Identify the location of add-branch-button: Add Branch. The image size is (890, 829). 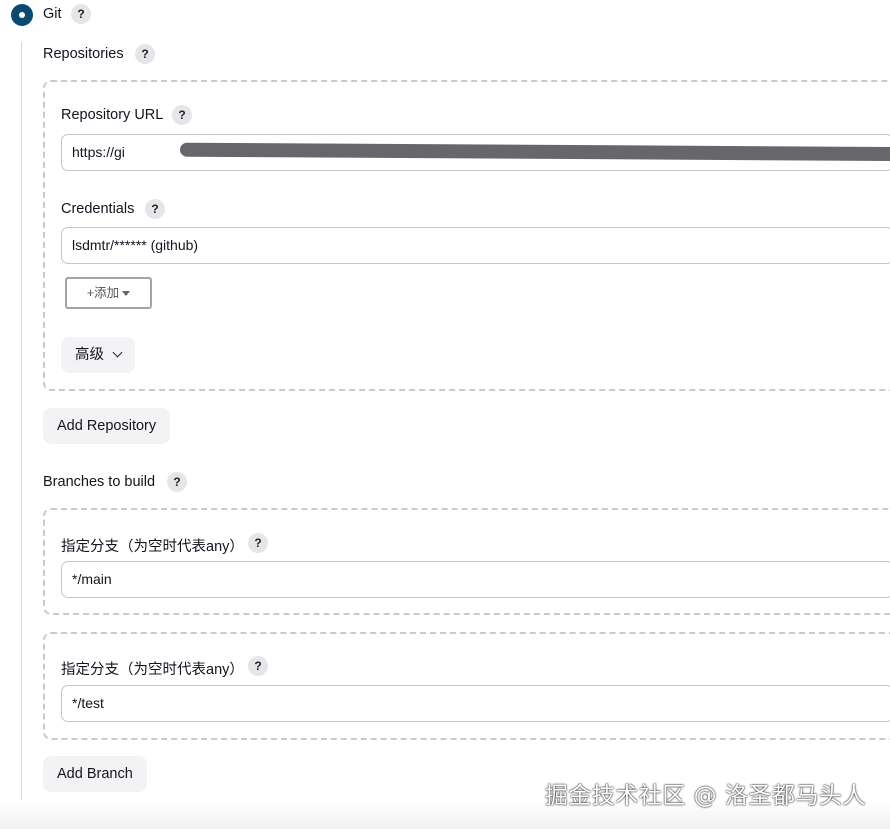
(95, 774).